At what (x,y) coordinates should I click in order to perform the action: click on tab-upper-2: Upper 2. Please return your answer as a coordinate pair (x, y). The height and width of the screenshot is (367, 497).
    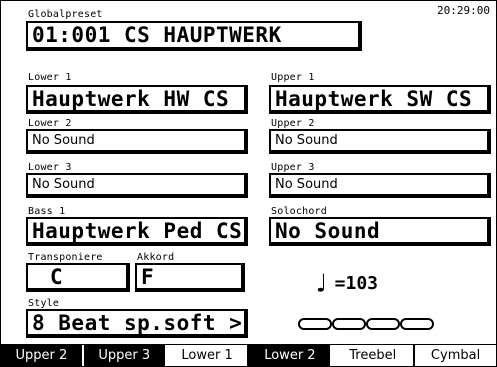
    Looking at the image, I should click on (42, 355).